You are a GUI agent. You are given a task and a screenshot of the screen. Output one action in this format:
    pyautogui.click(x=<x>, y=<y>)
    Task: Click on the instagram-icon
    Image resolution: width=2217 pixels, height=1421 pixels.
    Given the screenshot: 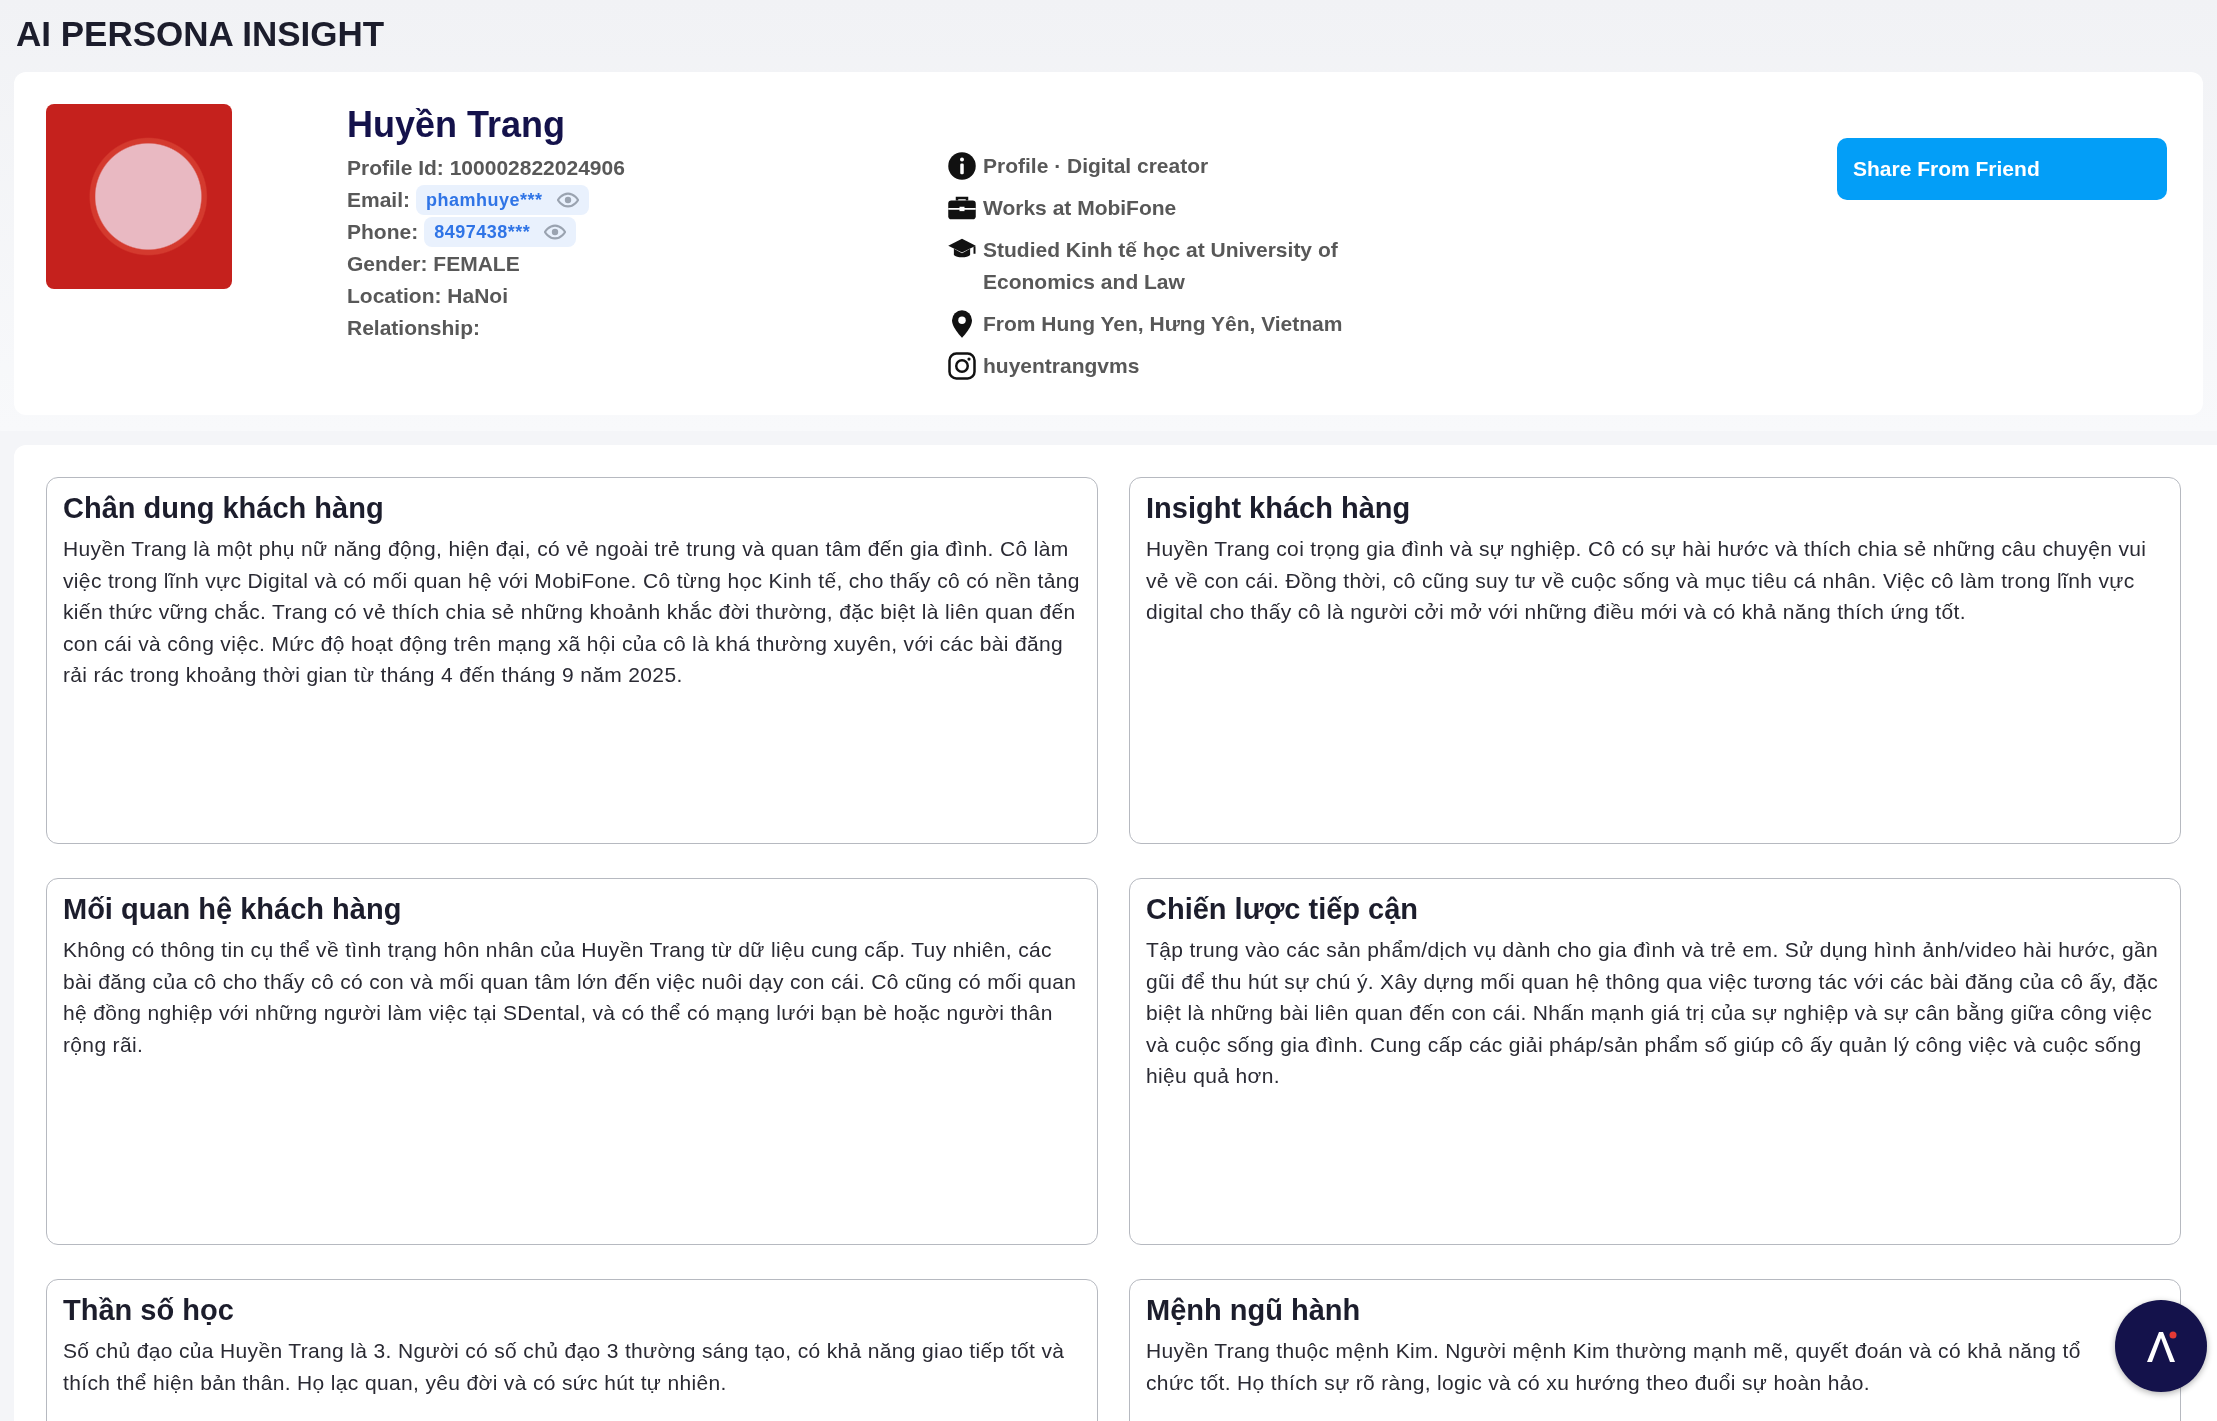 What is the action you would take?
    pyautogui.click(x=962, y=366)
    